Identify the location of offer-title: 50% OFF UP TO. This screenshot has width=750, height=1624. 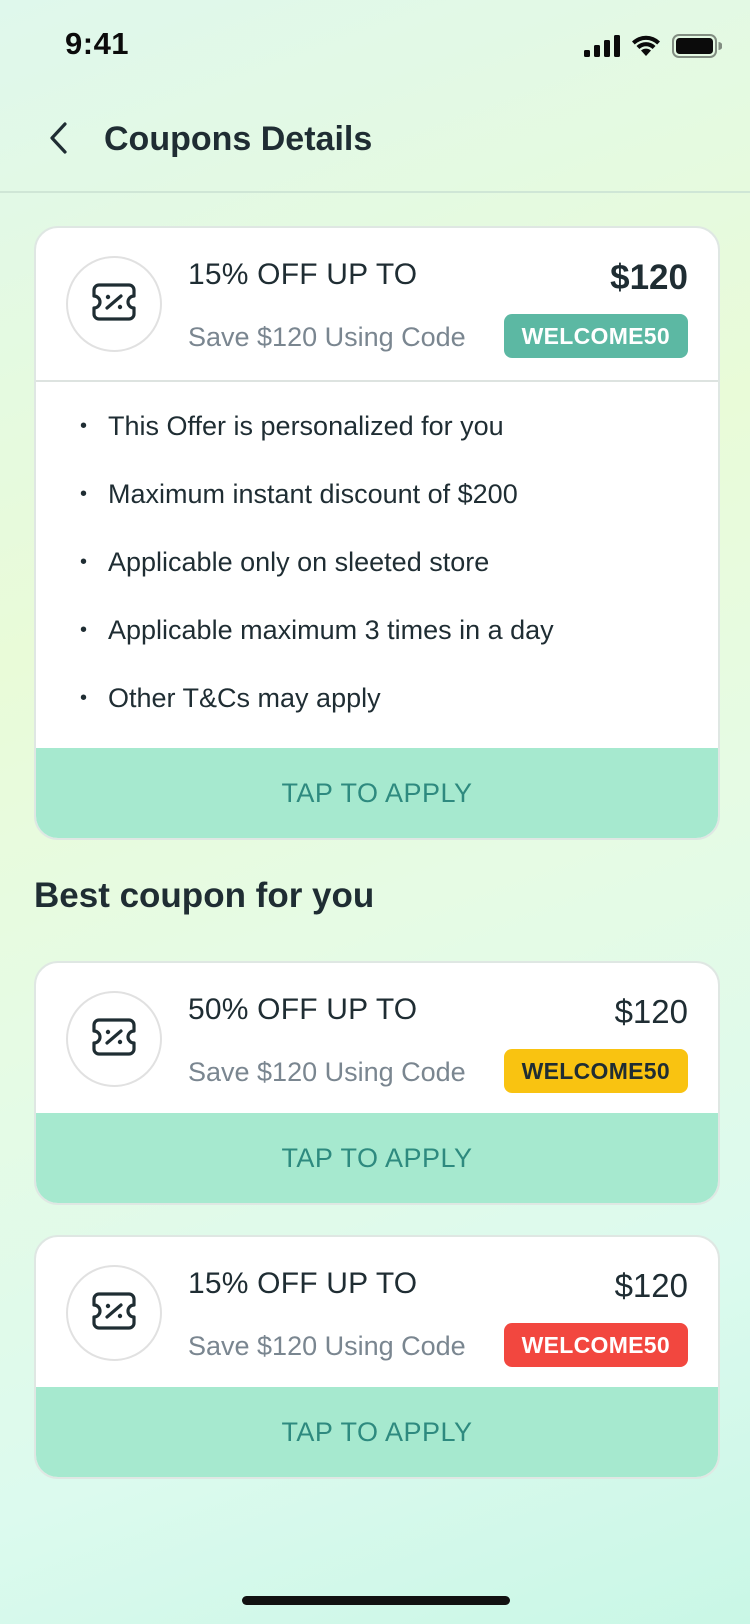
(303, 1009).